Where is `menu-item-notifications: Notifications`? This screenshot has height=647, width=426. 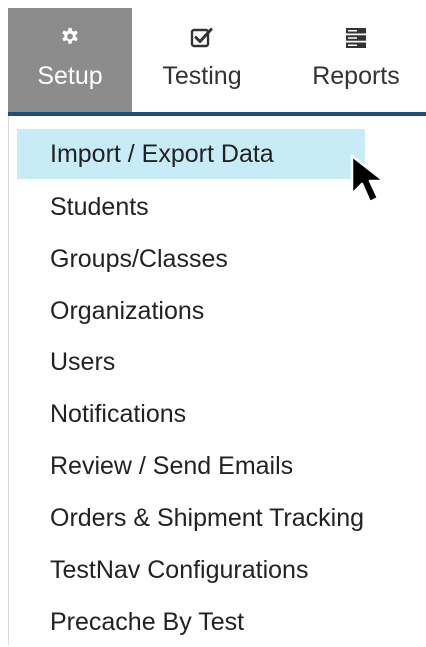
menu-item-notifications: Notifications is located at coordinates (101, 414).